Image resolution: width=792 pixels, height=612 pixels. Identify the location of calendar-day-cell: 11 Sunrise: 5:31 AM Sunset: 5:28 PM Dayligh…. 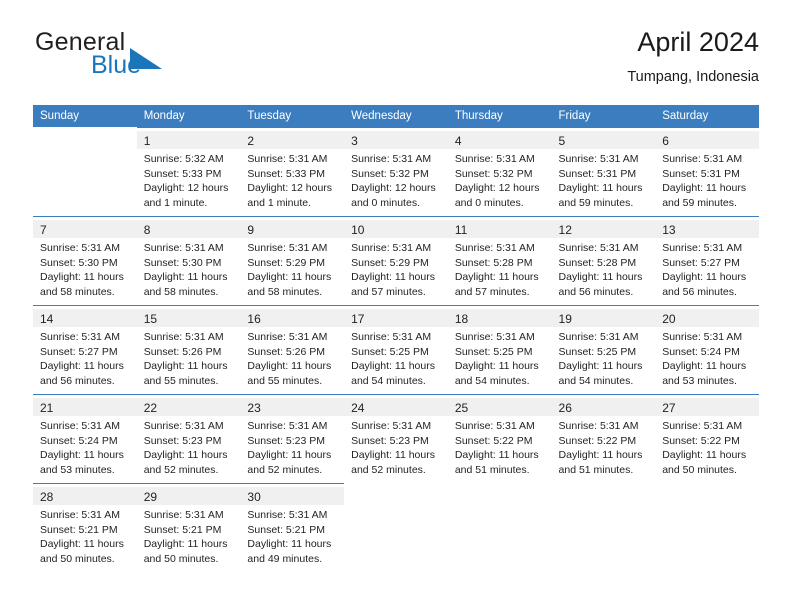
(499, 260).